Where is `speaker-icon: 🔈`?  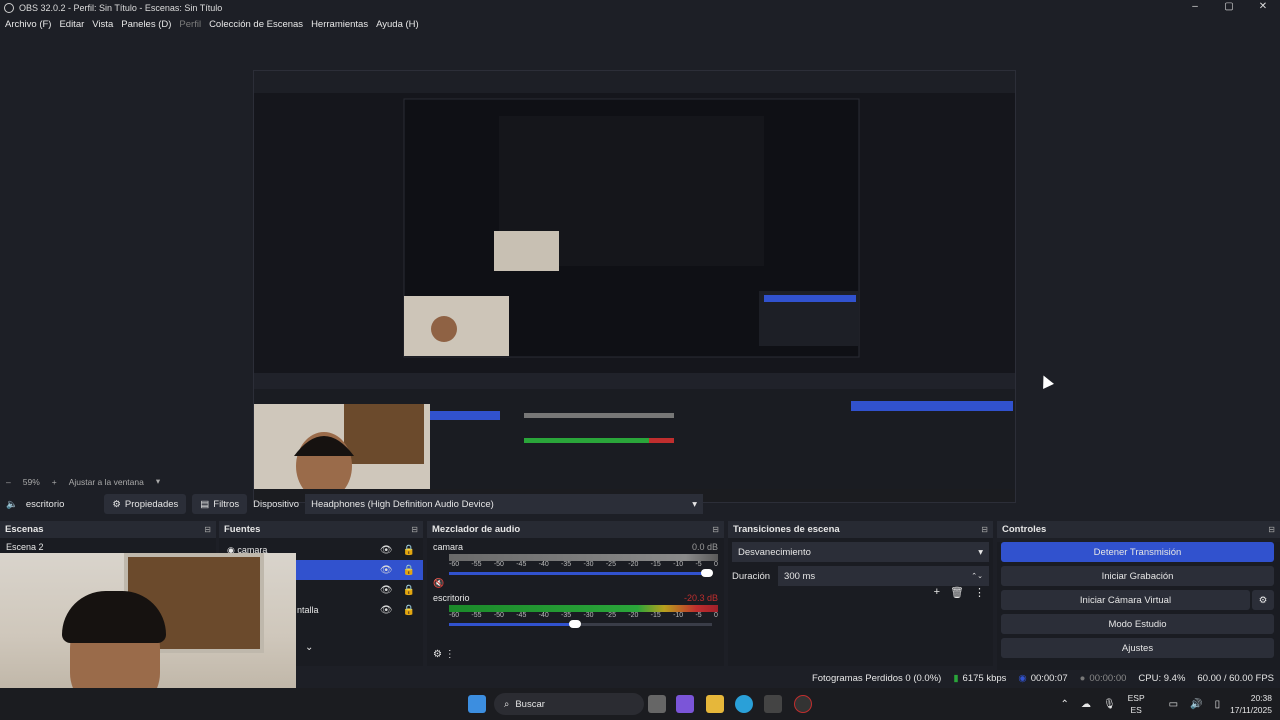 speaker-icon: 🔈 is located at coordinates (12, 504).